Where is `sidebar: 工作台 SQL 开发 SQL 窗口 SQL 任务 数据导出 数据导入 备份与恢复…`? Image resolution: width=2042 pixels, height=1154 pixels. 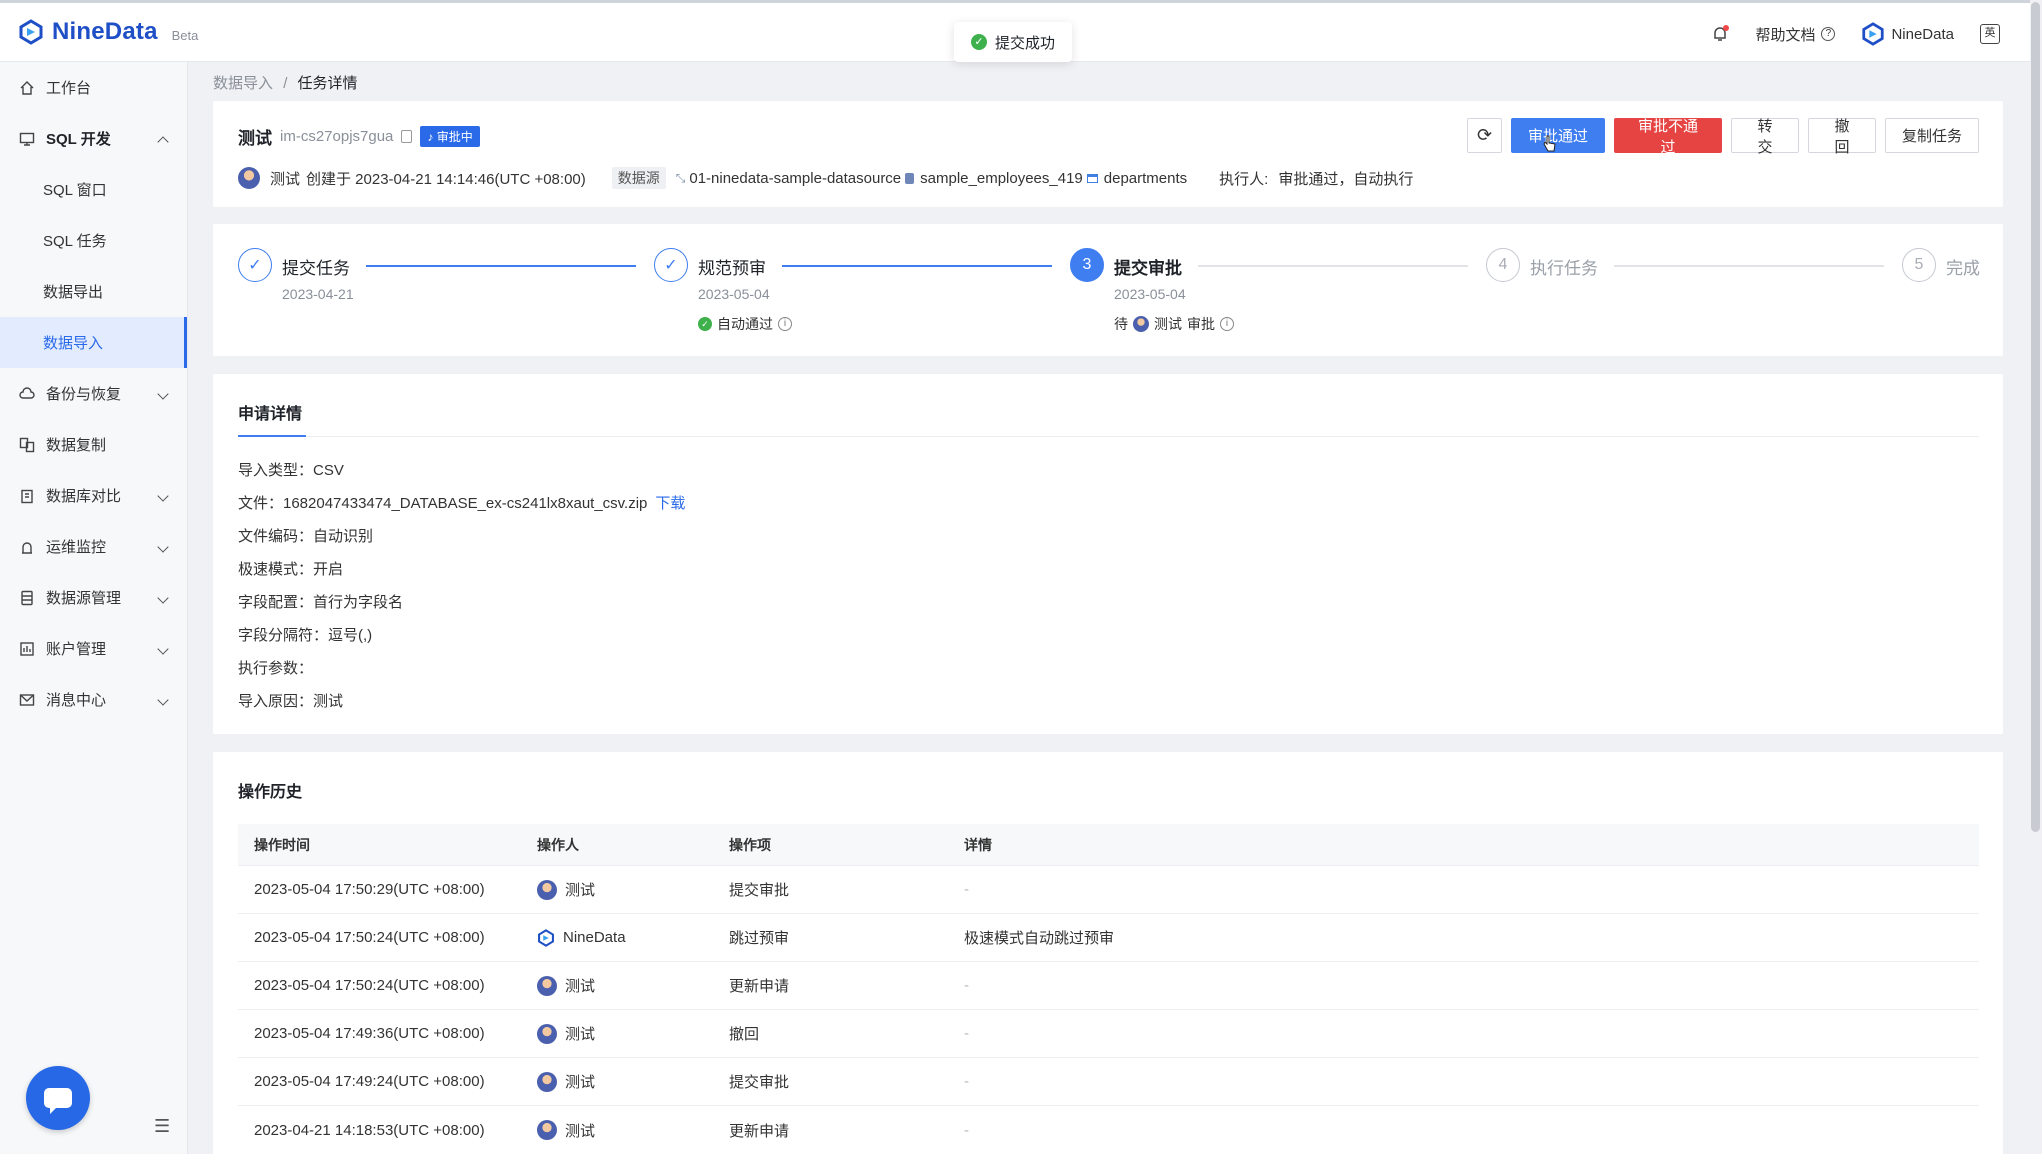
sidebar: 工作台 SQL 开发 SQL 窗口 SQL 任务 数据导出 数据导入 备份与恢复… is located at coordinates (94, 608).